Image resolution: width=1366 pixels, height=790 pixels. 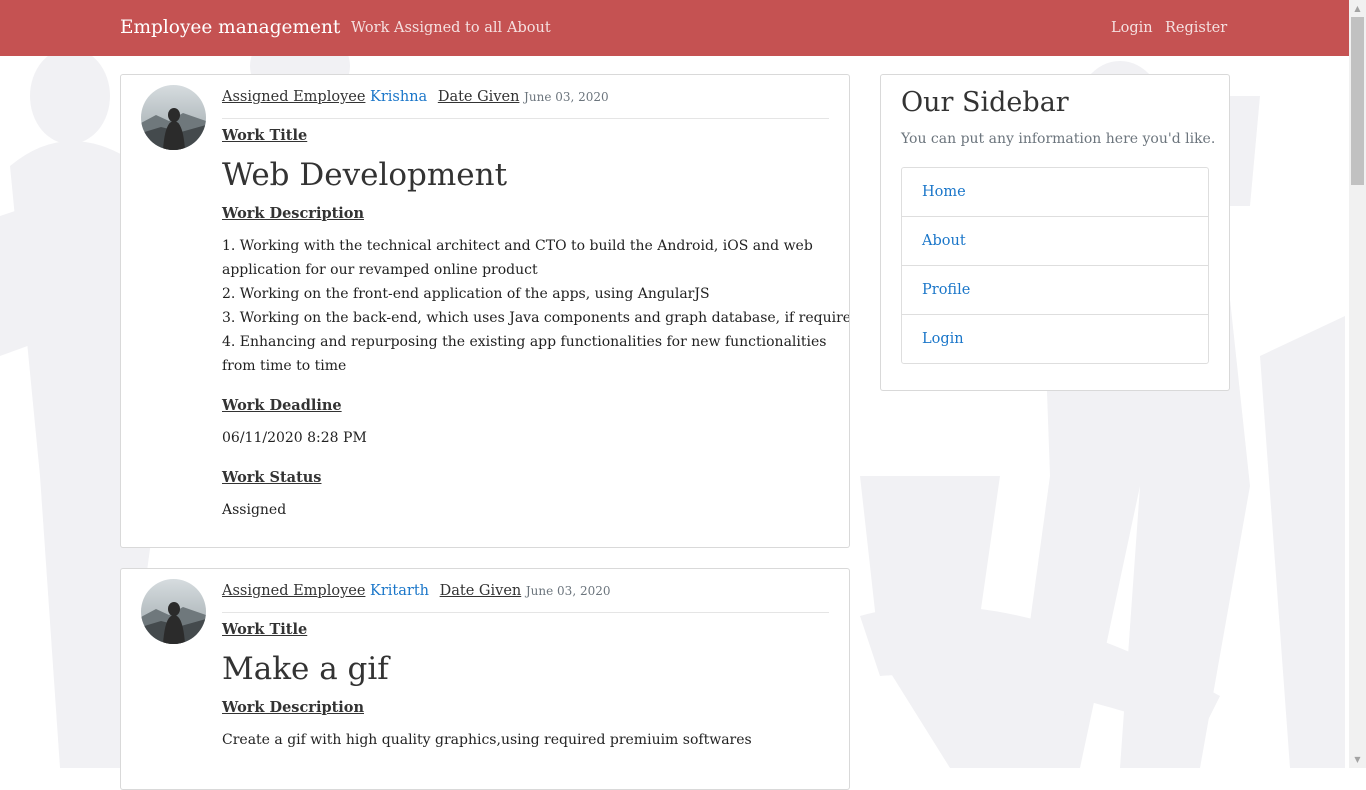 I want to click on description-line: from time to time, so click(x=284, y=366).